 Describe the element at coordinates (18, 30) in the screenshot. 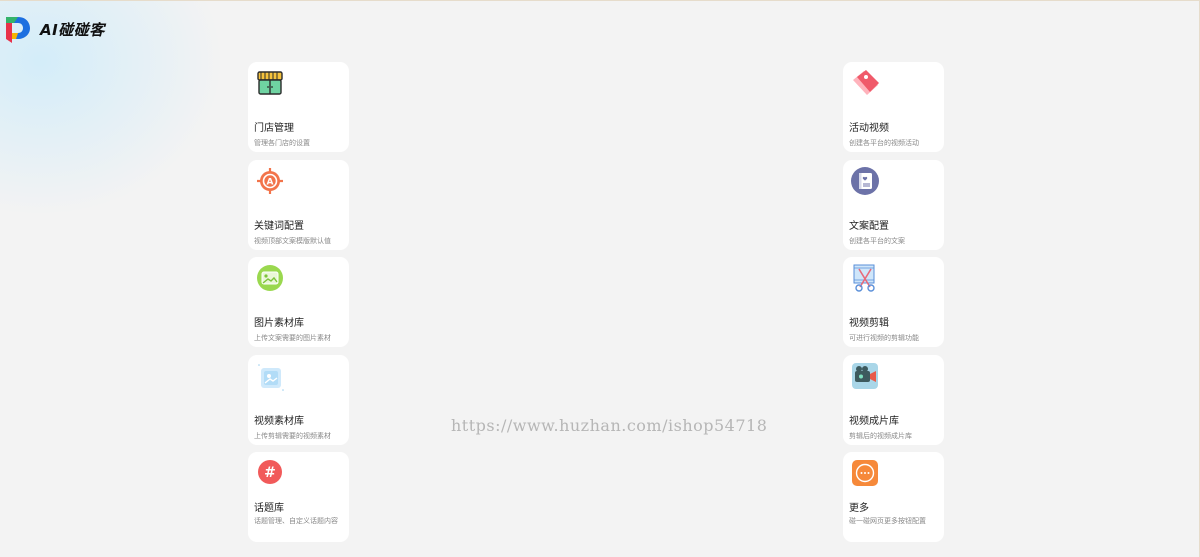

I see `logo-icon` at that location.